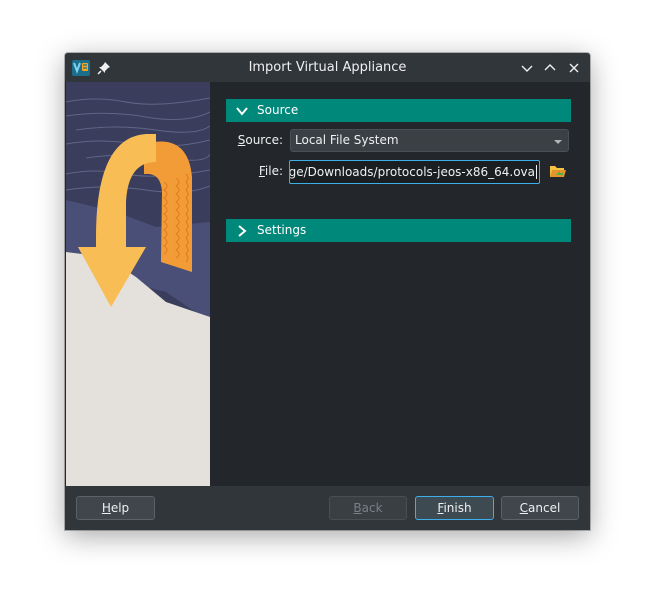 This screenshot has height=608, width=655. I want to click on pin-icon, so click(104, 68).